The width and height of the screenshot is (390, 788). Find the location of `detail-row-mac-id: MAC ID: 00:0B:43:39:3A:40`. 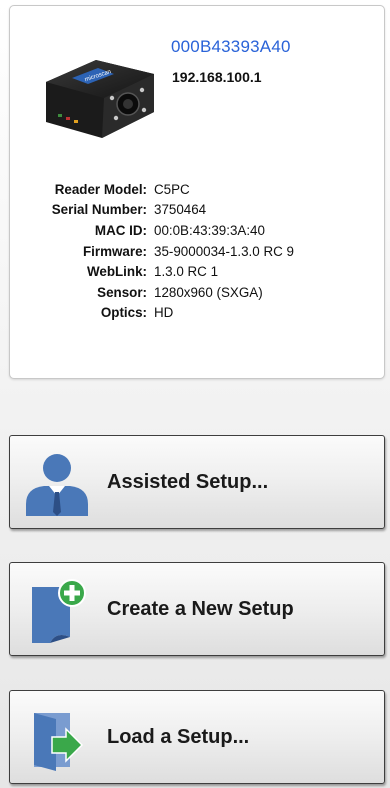

detail-row-mac-id: MAC ID: 00:0B:43:39:3A:40 is located at coordinates (197, 230).